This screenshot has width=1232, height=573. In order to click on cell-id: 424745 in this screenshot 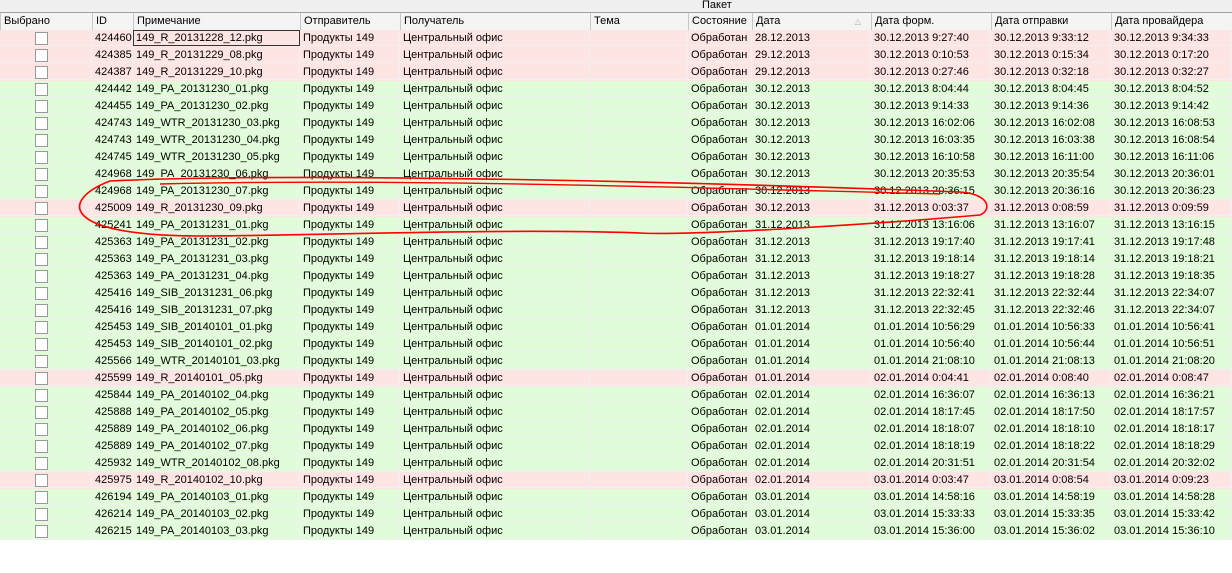, I will do `click(112, 157)`.